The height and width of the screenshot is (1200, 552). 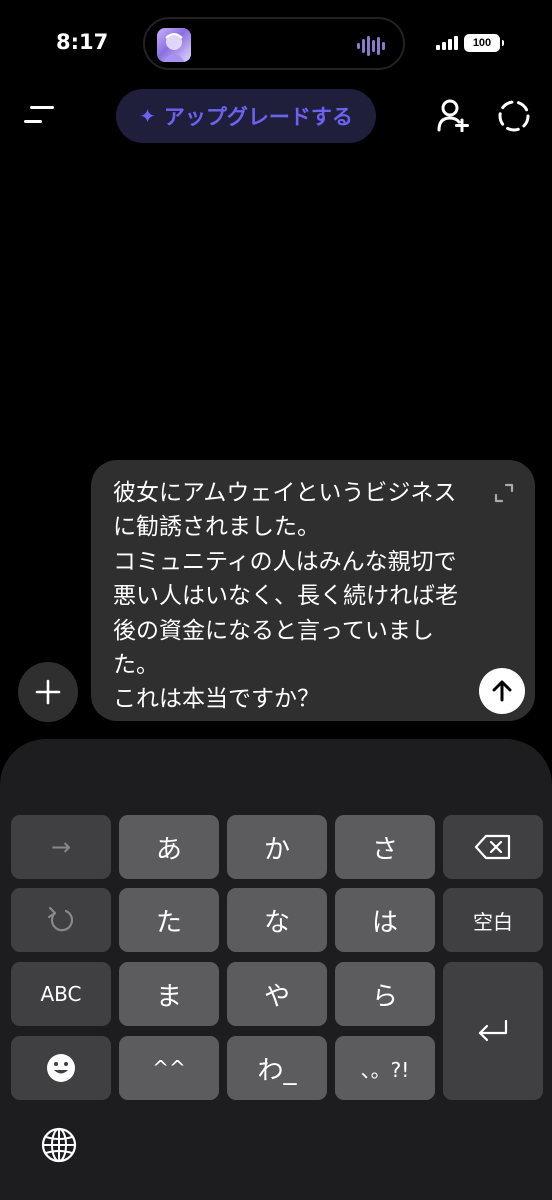 I want to click on arrow-right-icon: →, so click(x=61, y=847).